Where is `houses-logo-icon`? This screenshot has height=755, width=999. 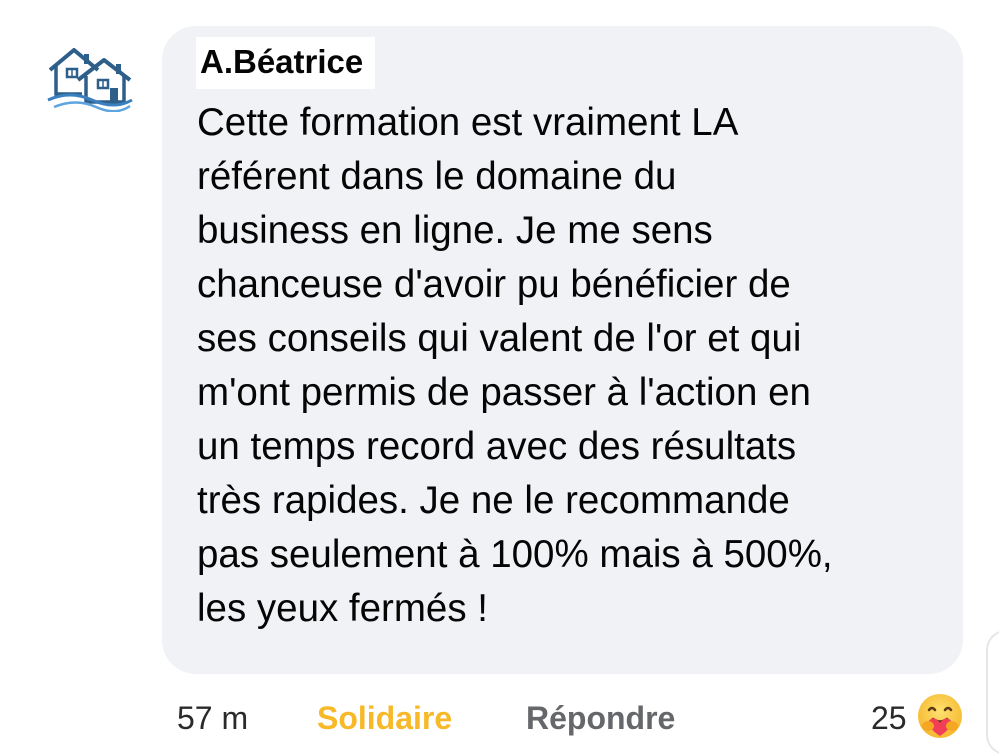
houses-logo-icon is located at coordinates (90, 80).